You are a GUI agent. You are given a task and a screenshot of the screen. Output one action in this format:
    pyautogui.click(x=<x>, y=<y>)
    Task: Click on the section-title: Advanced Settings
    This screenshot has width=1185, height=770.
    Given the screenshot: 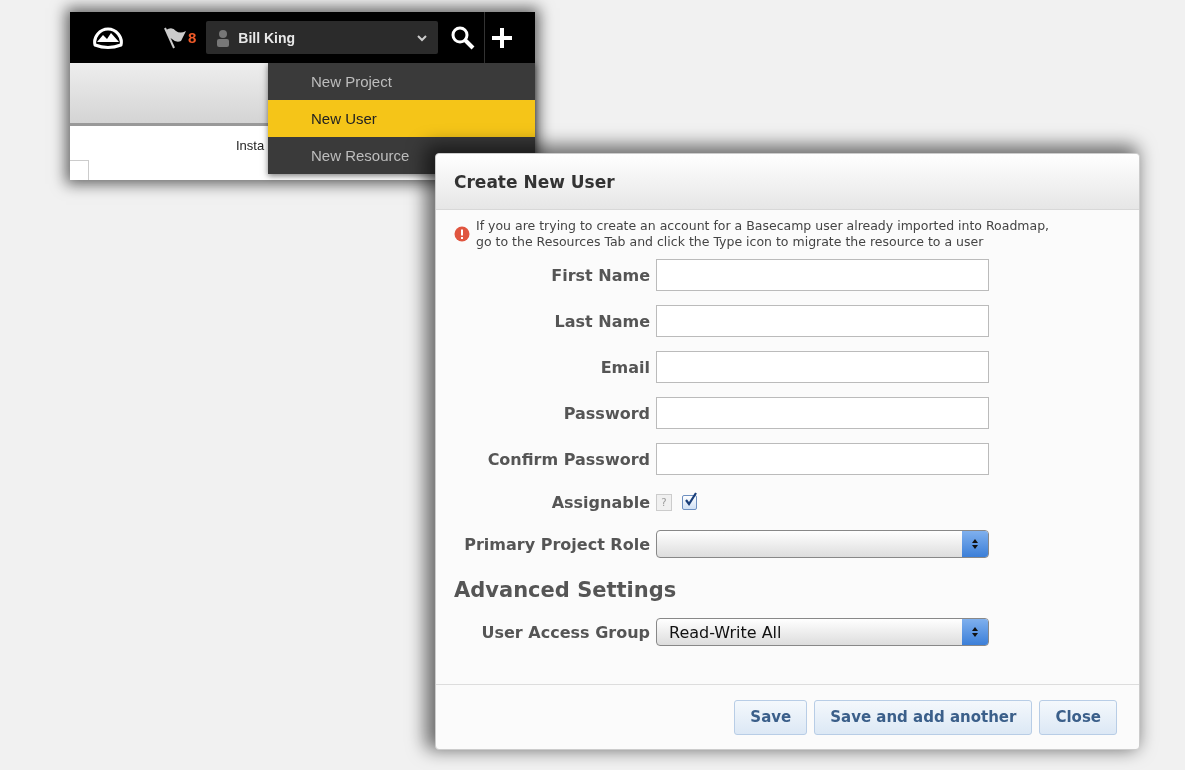 What is the action you would take?
    pyautogui.click(x=566, y=591)
    